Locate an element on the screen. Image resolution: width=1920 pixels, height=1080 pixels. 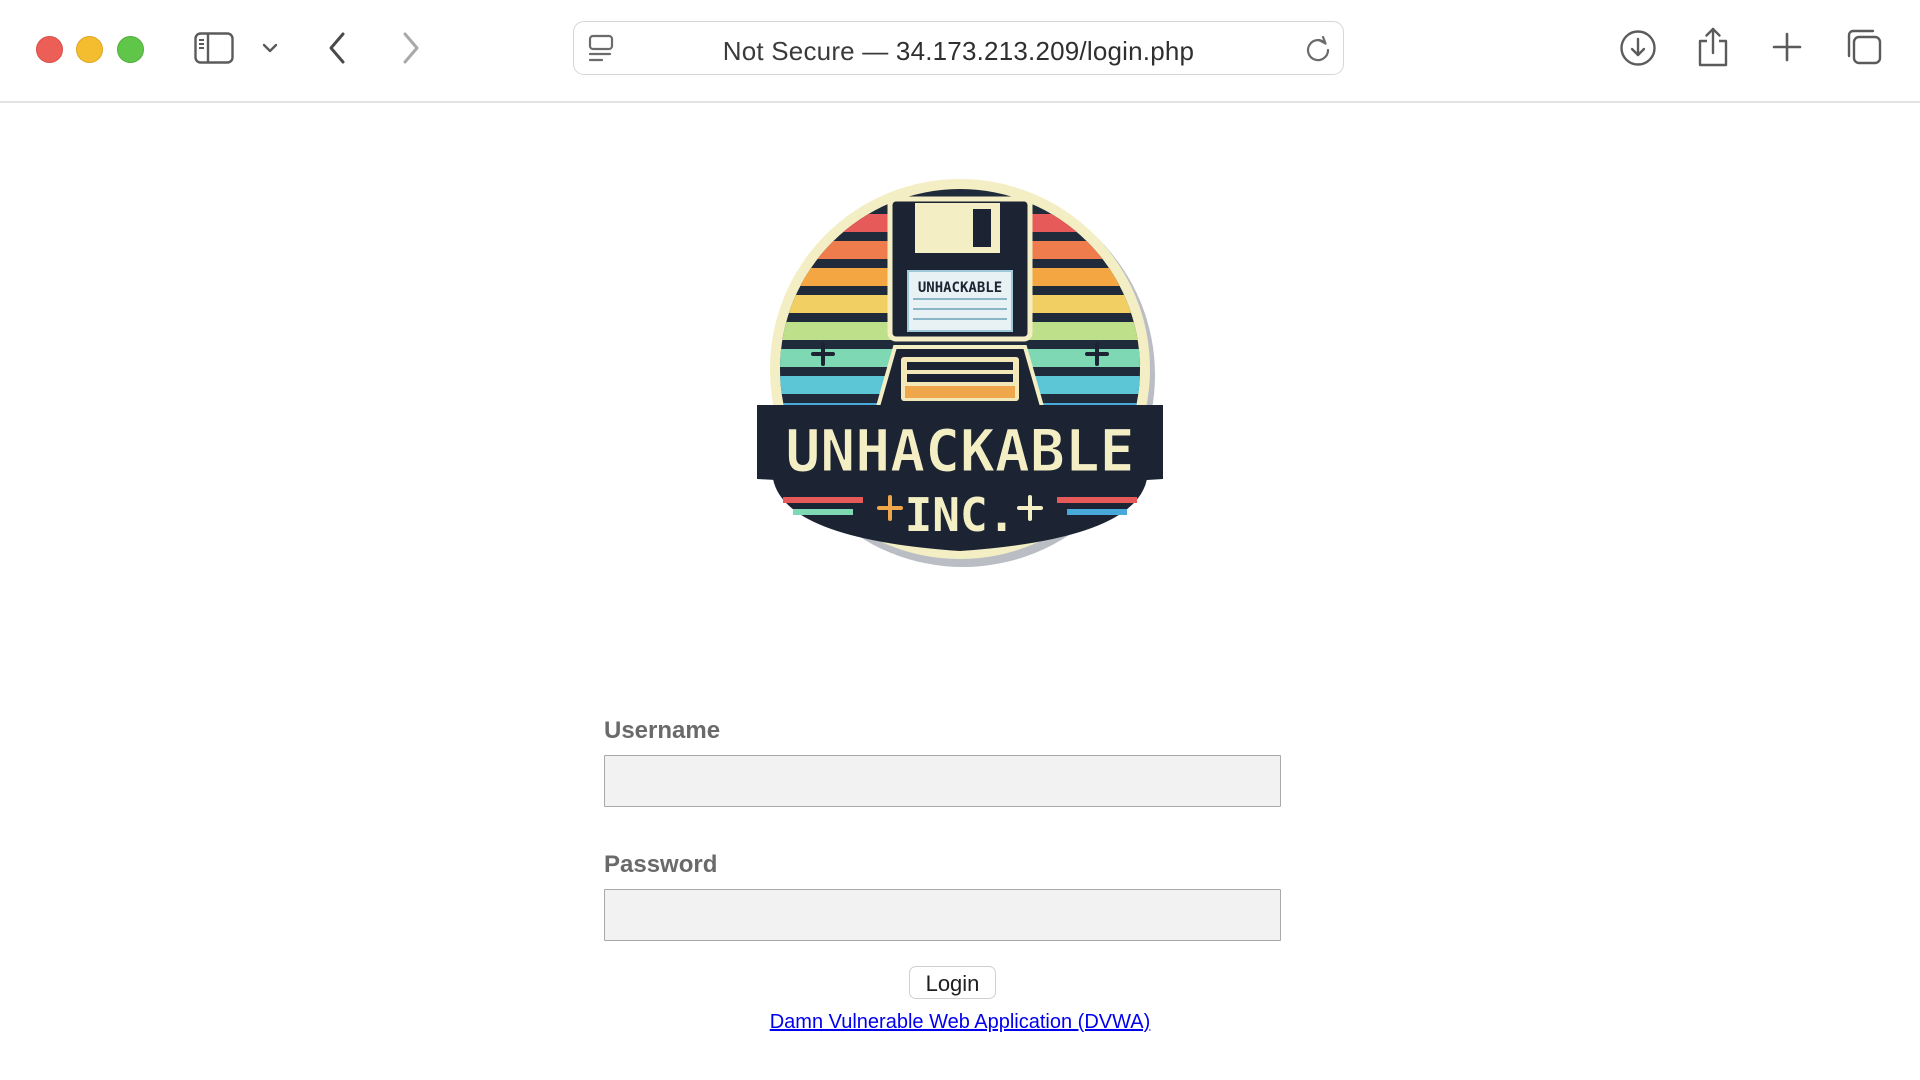
sidebar-icon is located at coordinates (214, 48).